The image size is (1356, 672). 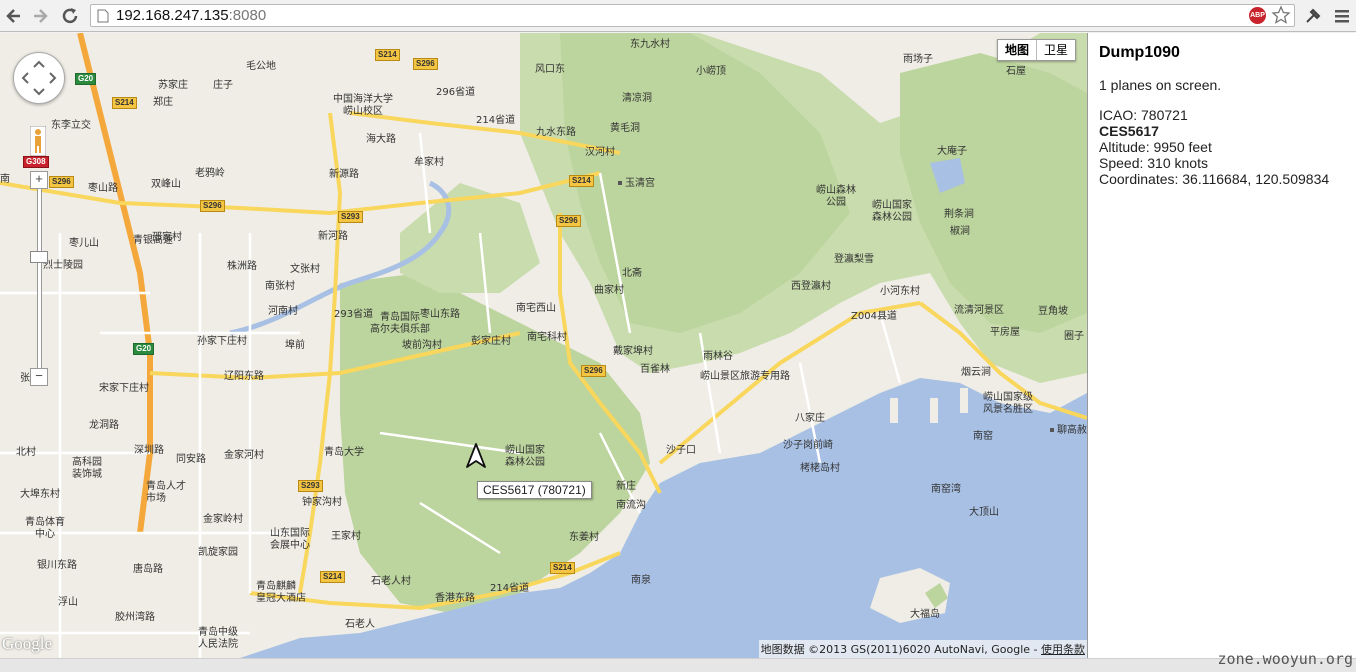 What do you see at coordinates (223, 519) in the screenshot?
I see `map-label: 金家岭村` at bounding box center [223, 519].